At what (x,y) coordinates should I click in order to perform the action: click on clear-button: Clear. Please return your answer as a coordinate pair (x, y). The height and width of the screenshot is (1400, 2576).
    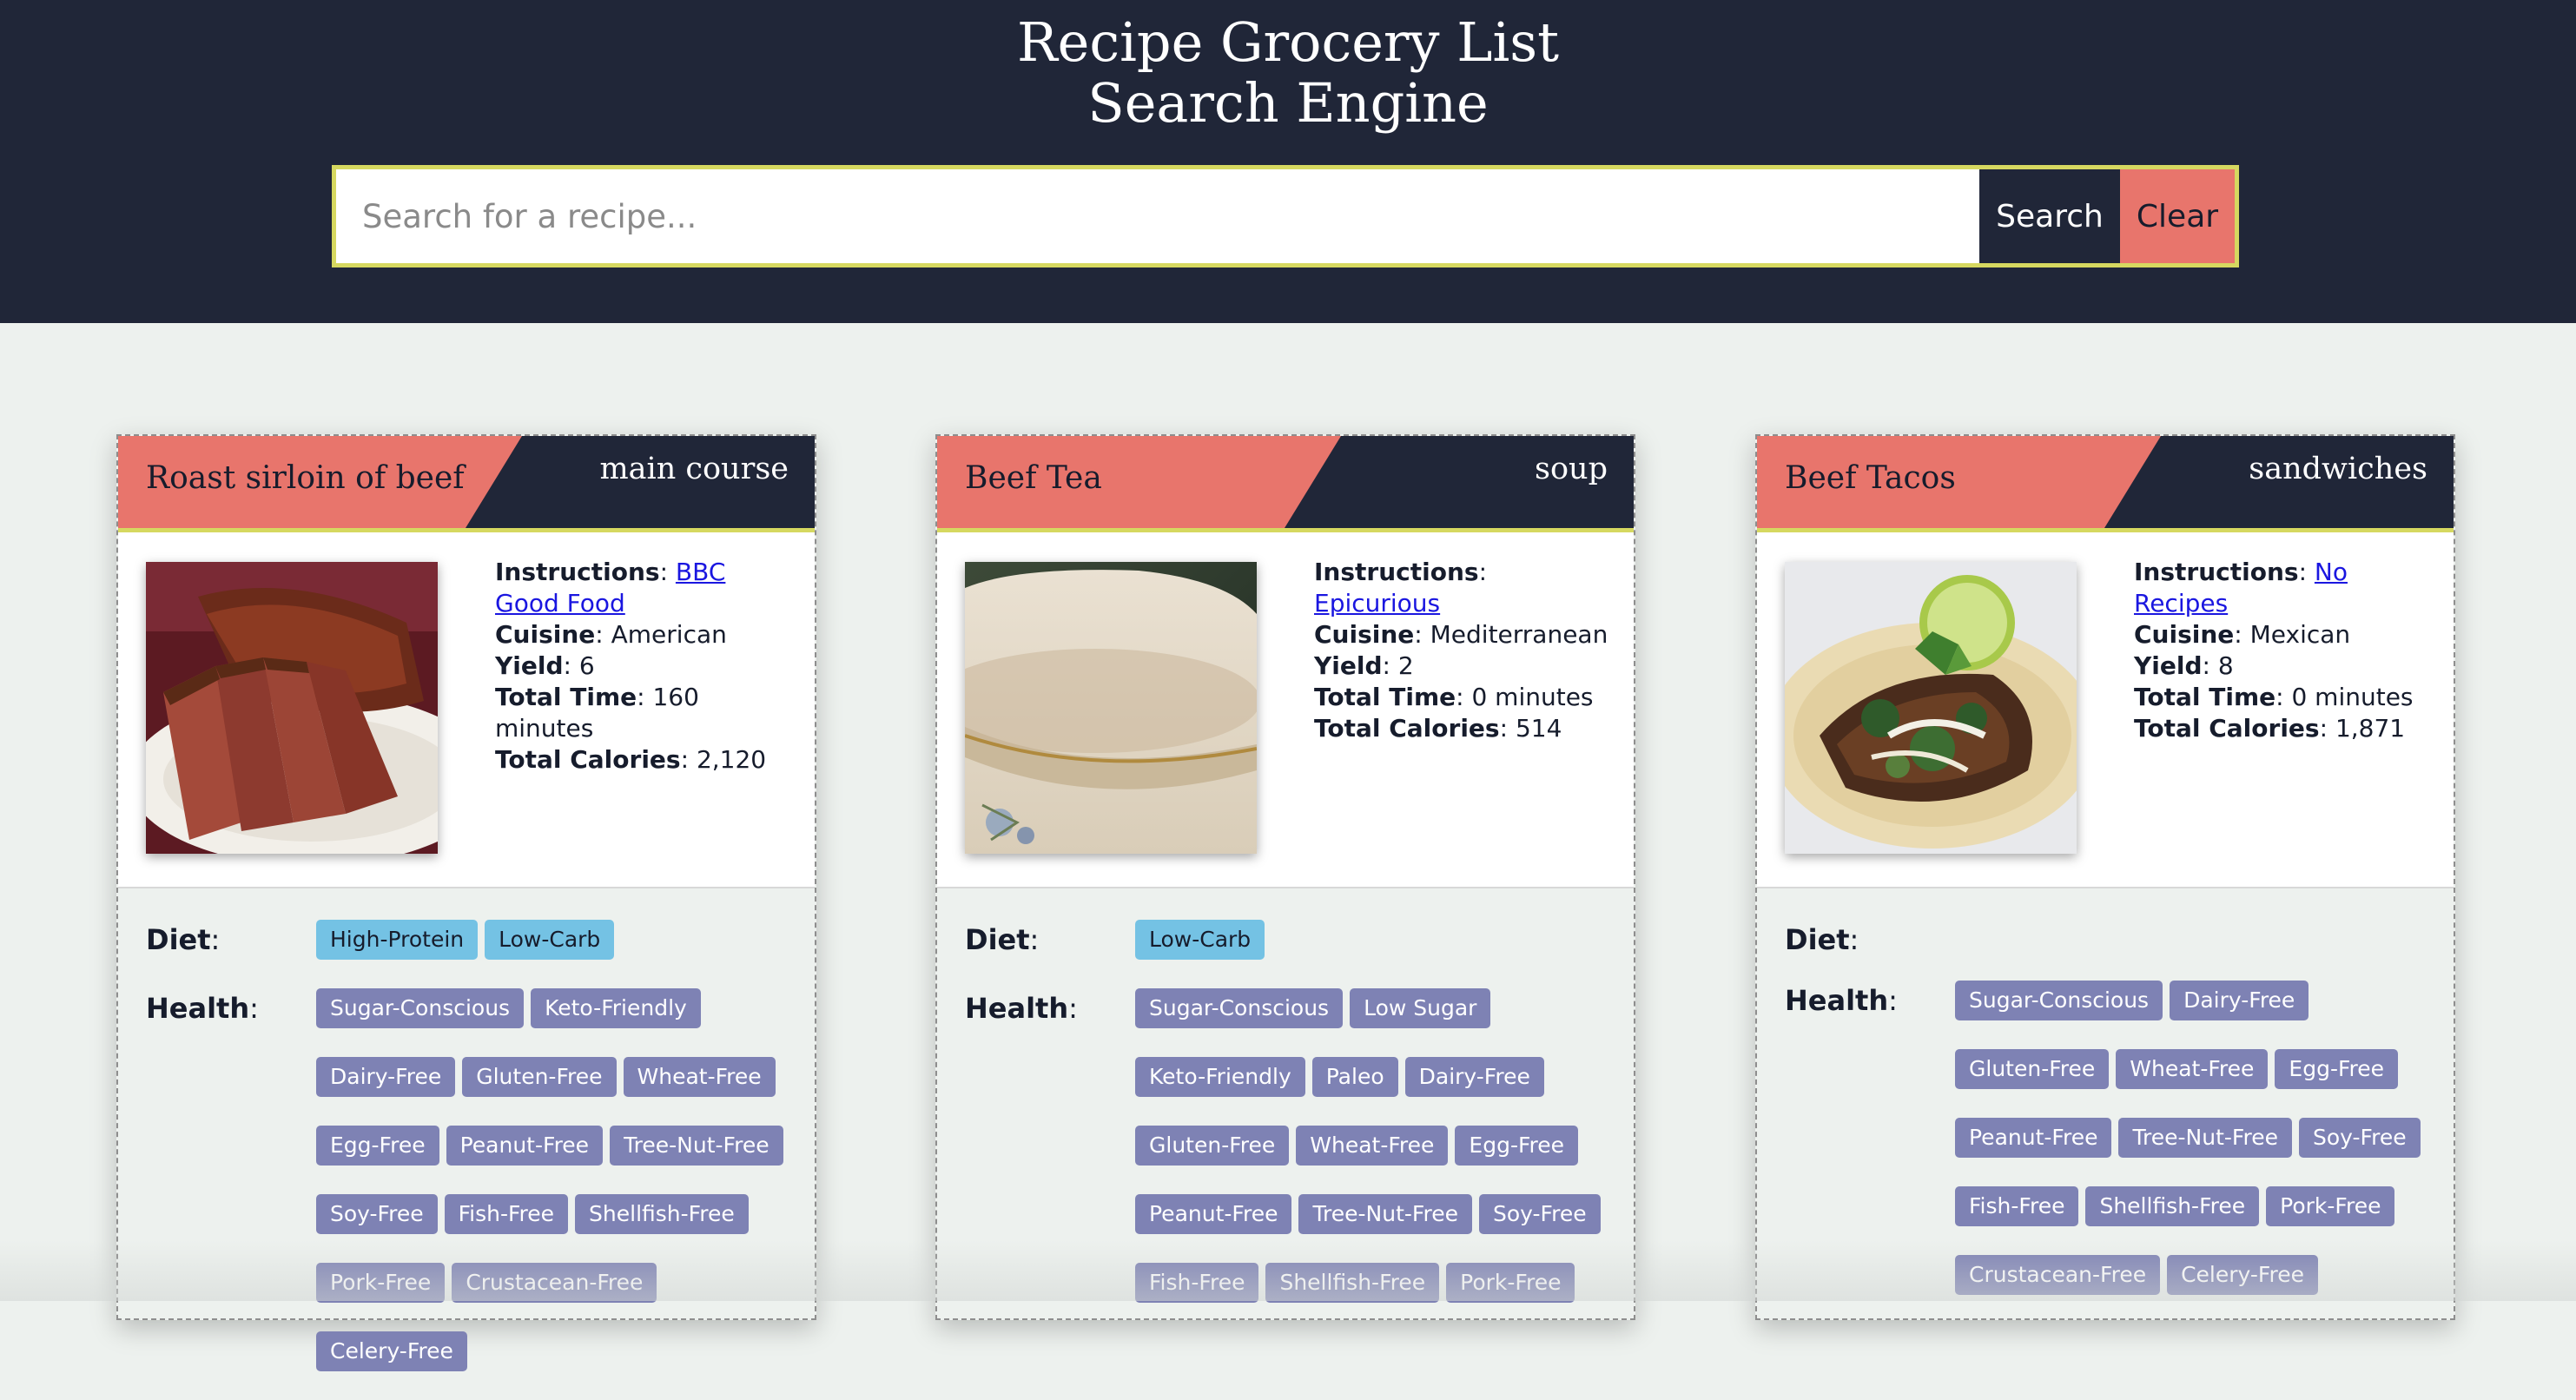
    Looking at the image, I should click on (2177, 216).